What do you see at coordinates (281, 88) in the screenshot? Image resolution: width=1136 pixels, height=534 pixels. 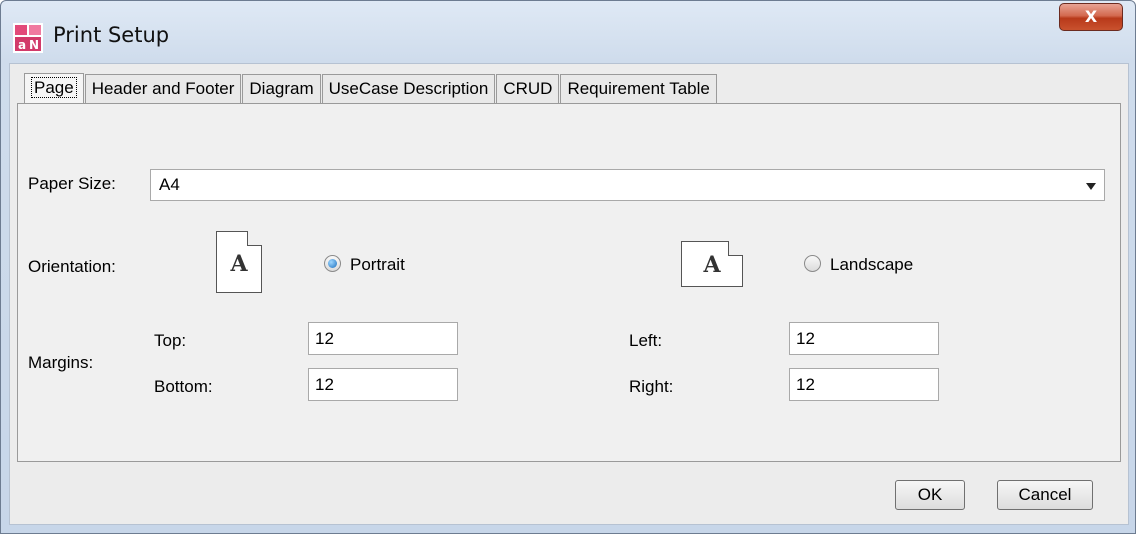 I see `tab-diagram: Diagram` at bounding box center [281, 88].